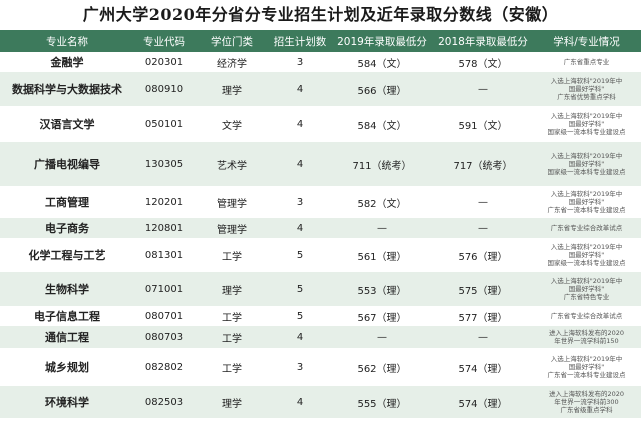 Image resolution: width=641 pixels, height=444 pixels. Describe the element at coordinates (164, 164) in the screenshot. I see `major-code-cell: 130305` at that location.